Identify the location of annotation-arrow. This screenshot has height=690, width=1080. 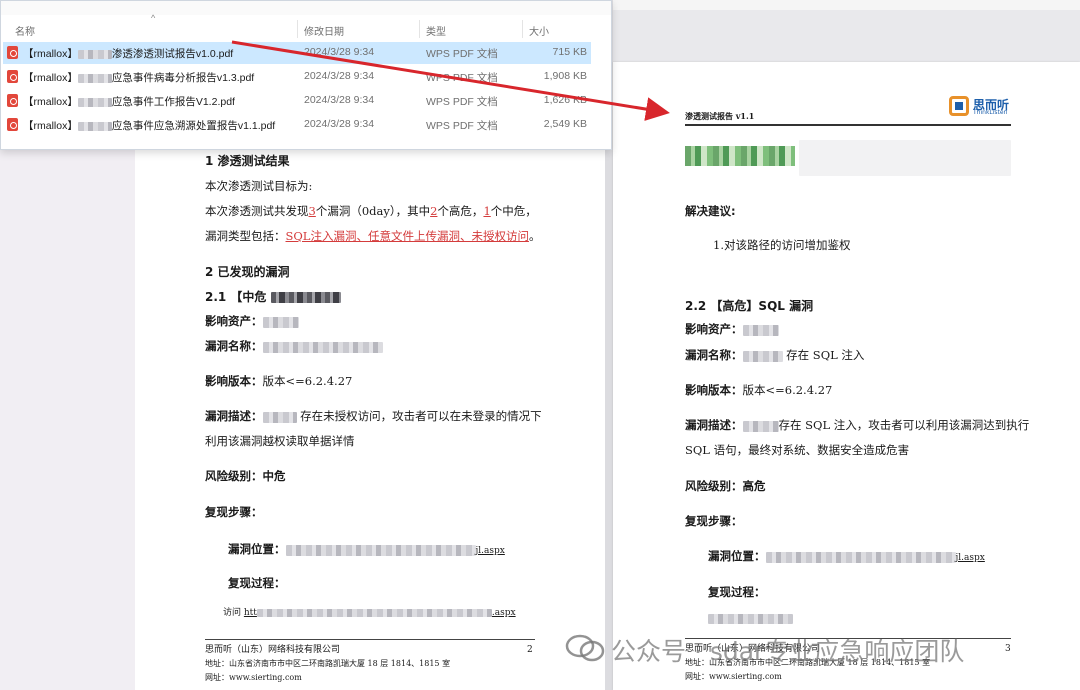
(450, 80).